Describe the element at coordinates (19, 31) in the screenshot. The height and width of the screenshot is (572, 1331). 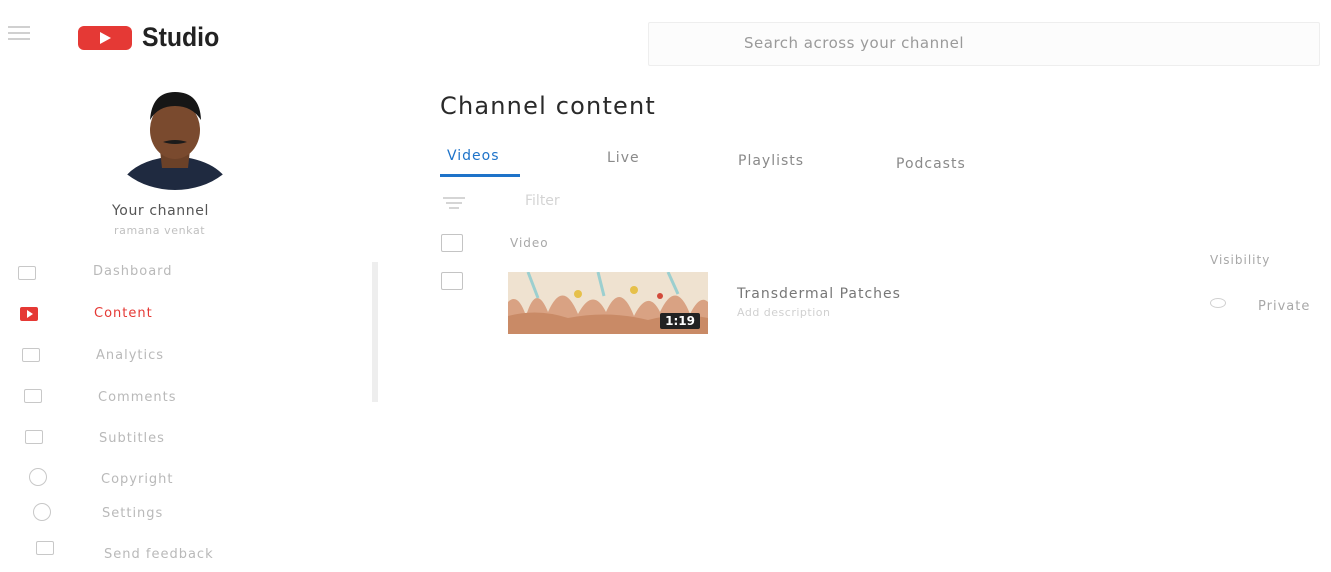
I see `menu-icon` at that location.